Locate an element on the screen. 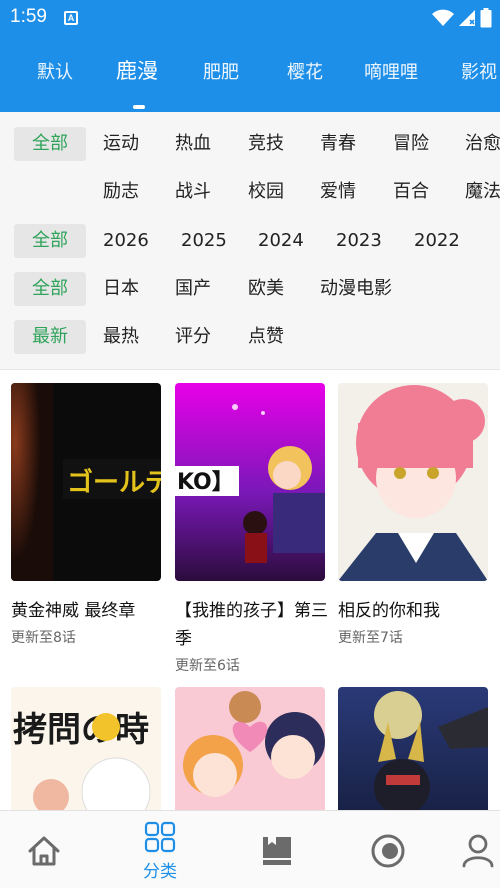 The height and width of the screenshot is (888, 500). genre-filter-row: 全部 运动 热血 竞技 青春 冒险 治愈 is located at coordinates (250, 145).